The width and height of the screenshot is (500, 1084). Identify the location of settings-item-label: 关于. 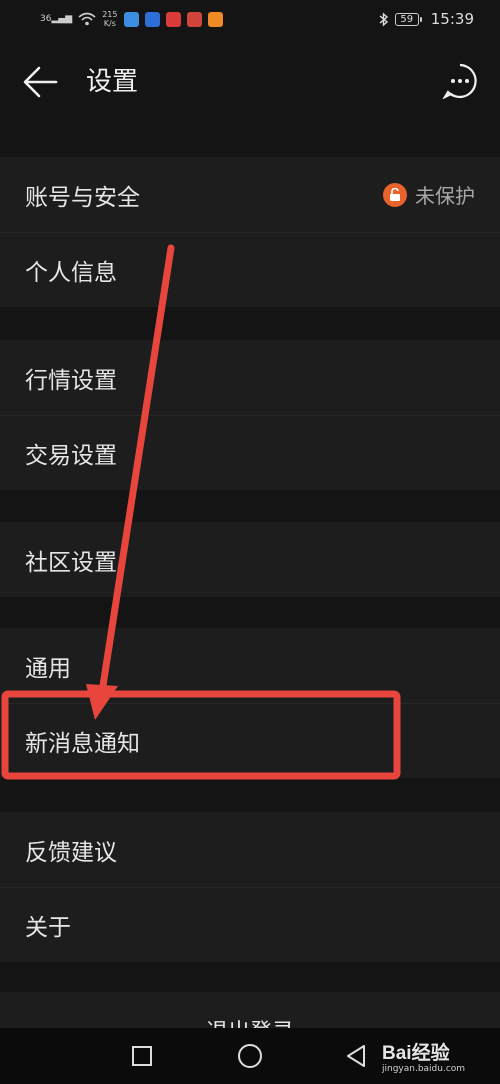
(48, 927).